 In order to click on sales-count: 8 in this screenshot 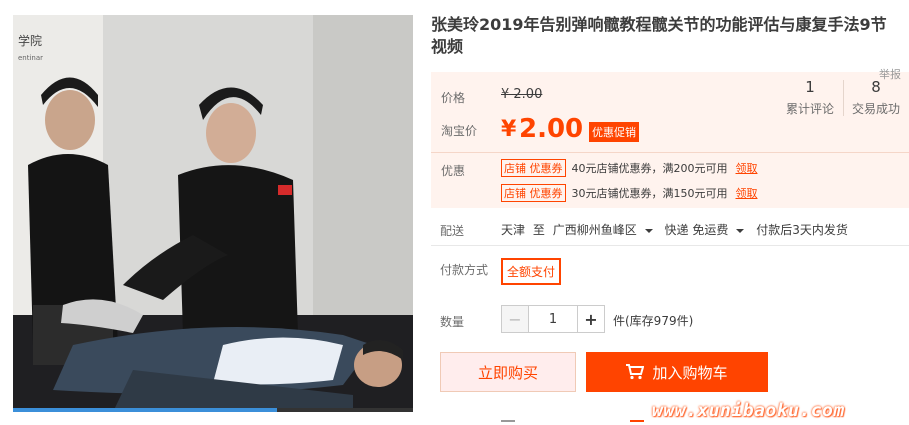, I will do `click(876, 87)`.